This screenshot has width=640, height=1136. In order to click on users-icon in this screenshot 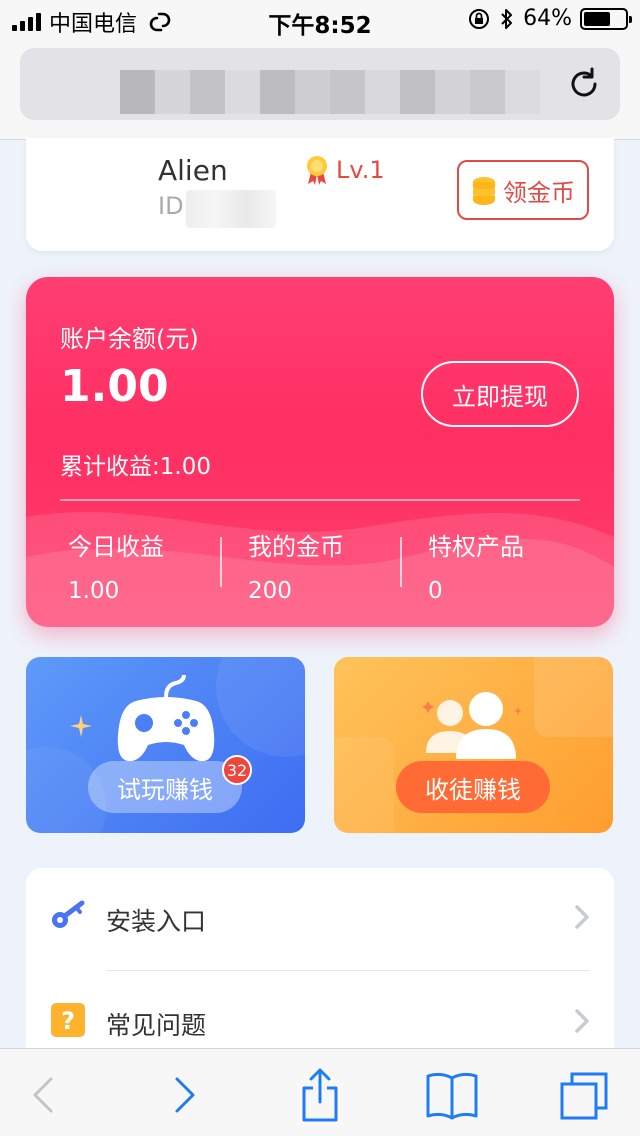, I will do `click(472, 725)`.